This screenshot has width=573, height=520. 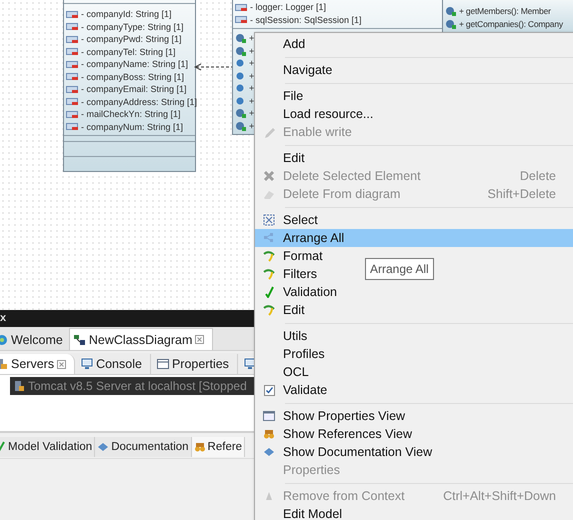 What do you see at coordinates (80, 340) in the screenshot?
I see `class-diagram-icon` at bounding box center [80, 340].